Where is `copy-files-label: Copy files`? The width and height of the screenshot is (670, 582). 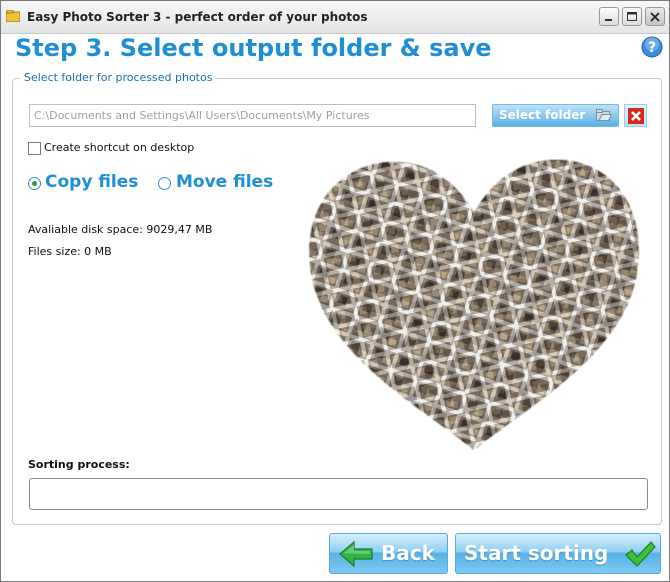
copy-files-label: Copy files is located at coordinates (91, 182).